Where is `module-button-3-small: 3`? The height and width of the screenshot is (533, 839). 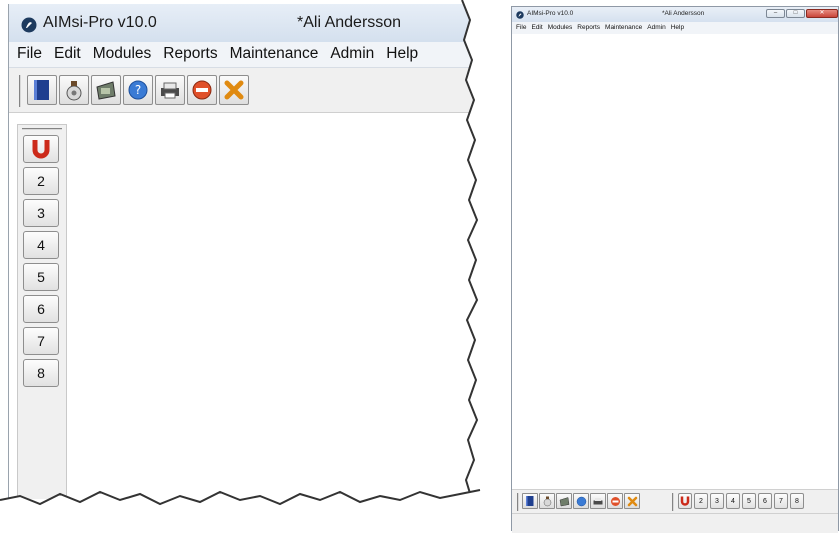
module-button-3-small: 3 is located at coordinates (717, 501).